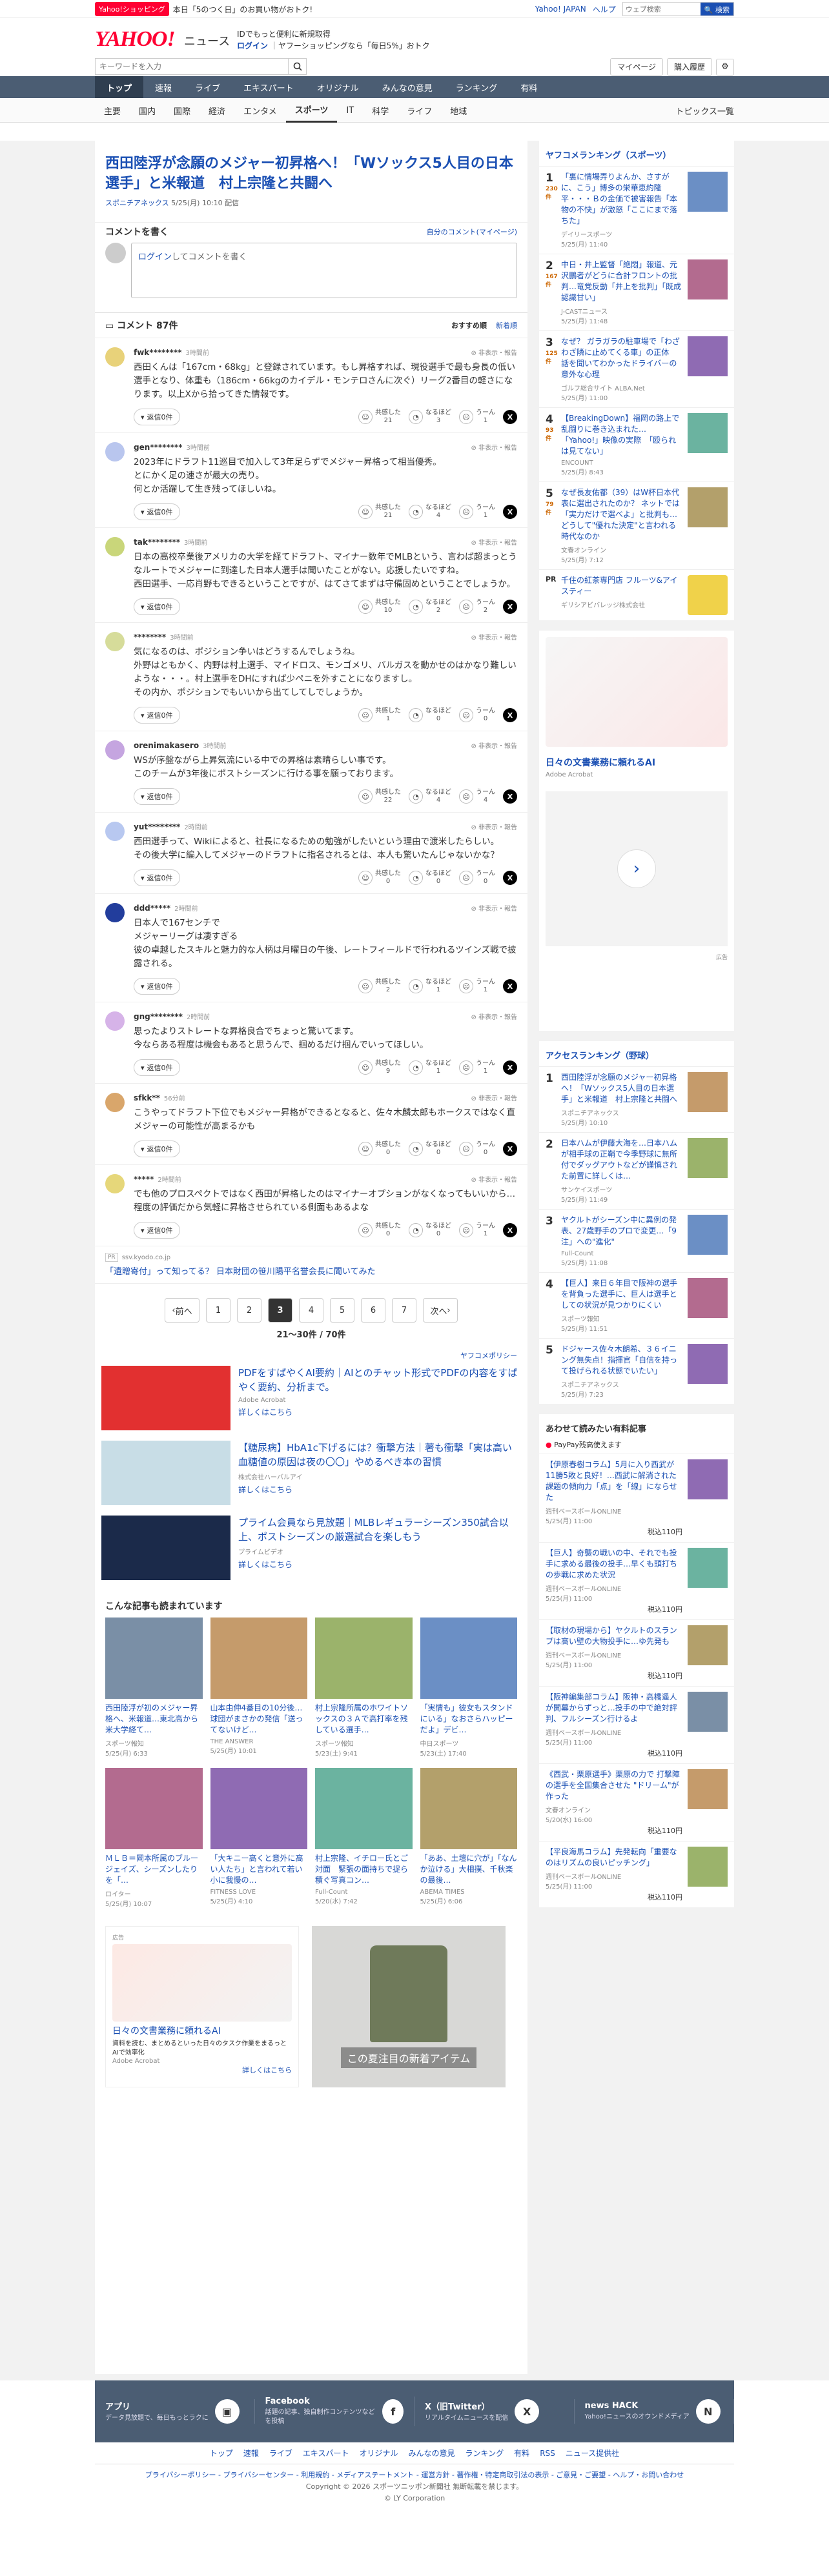 The width and height of the screenshot is (829, 2576). What do you see at coordinates (477, 606) in the screenshot?
I see `vote-hmm: ☹ うーん 2` at bounding box center [477, 606].